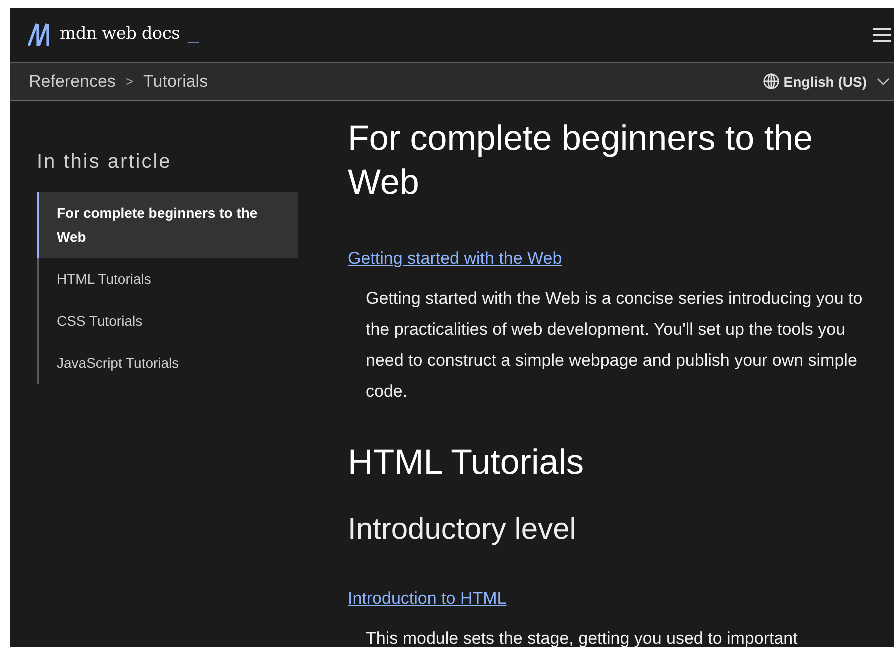 The width and height of the screenshot is (894, 647). I want to click on chevron-down-icon, so click(883, 82).